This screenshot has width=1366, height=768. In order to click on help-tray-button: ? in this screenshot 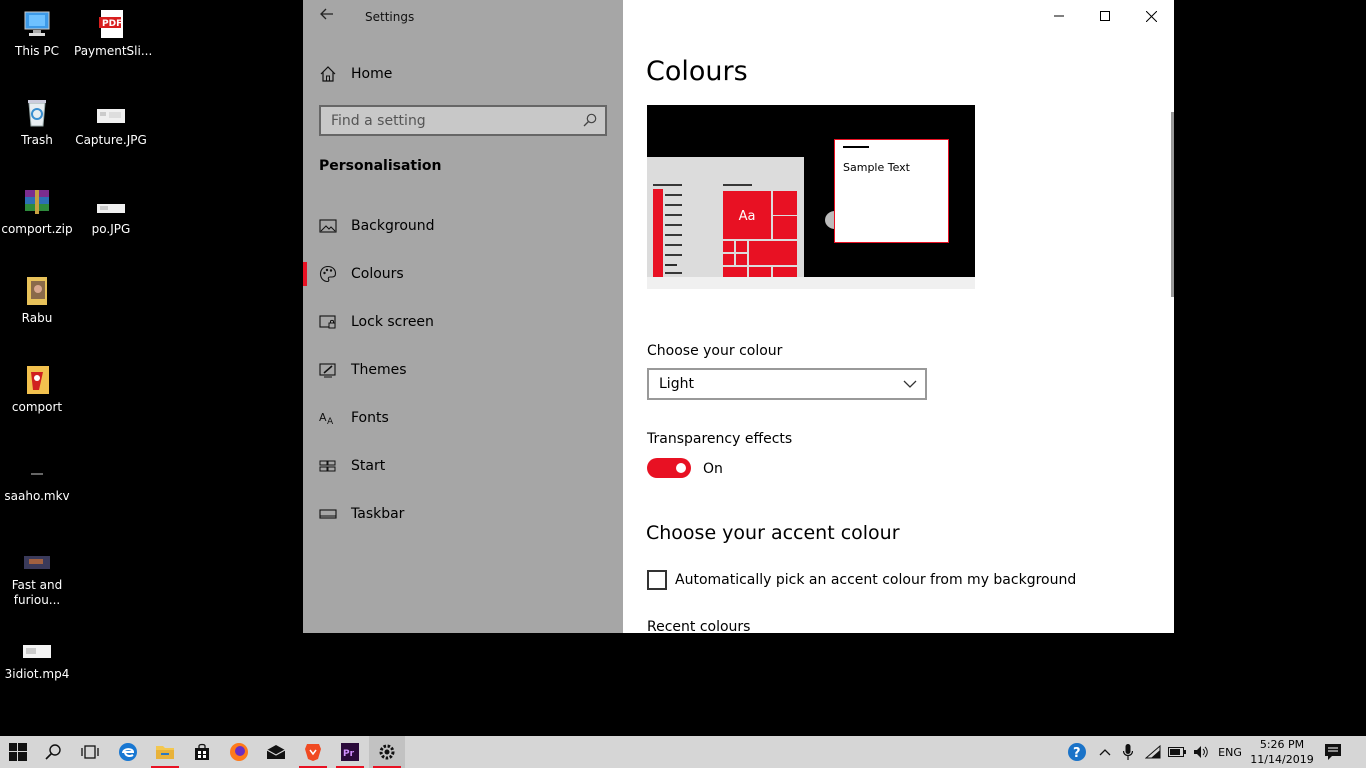, I will do `click(1077, 752)`.